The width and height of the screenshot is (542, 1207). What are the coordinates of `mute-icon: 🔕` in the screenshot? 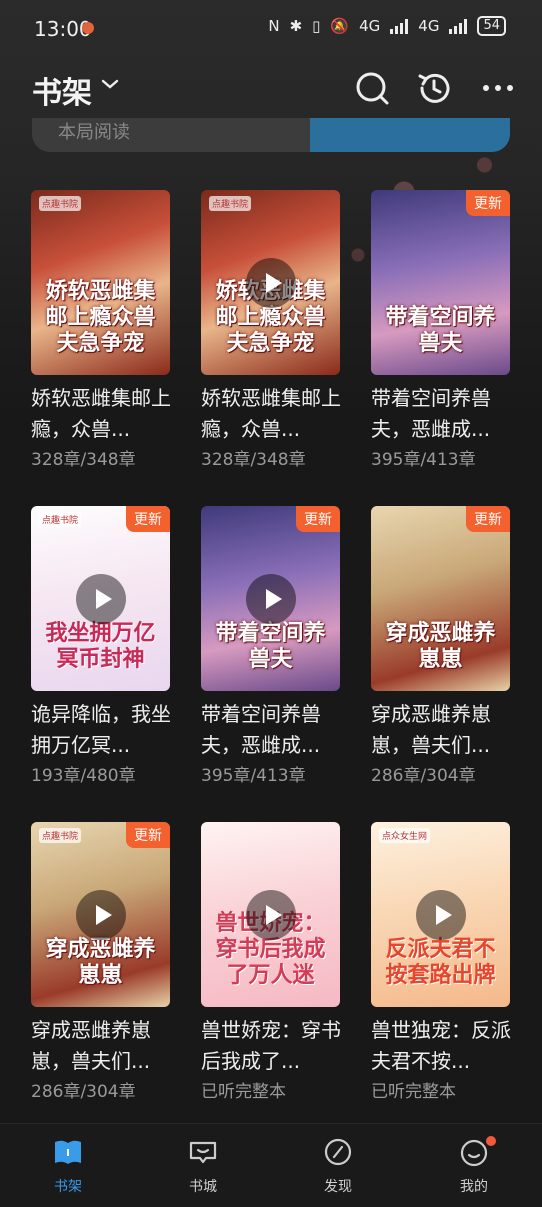 It's located at (340, 26).